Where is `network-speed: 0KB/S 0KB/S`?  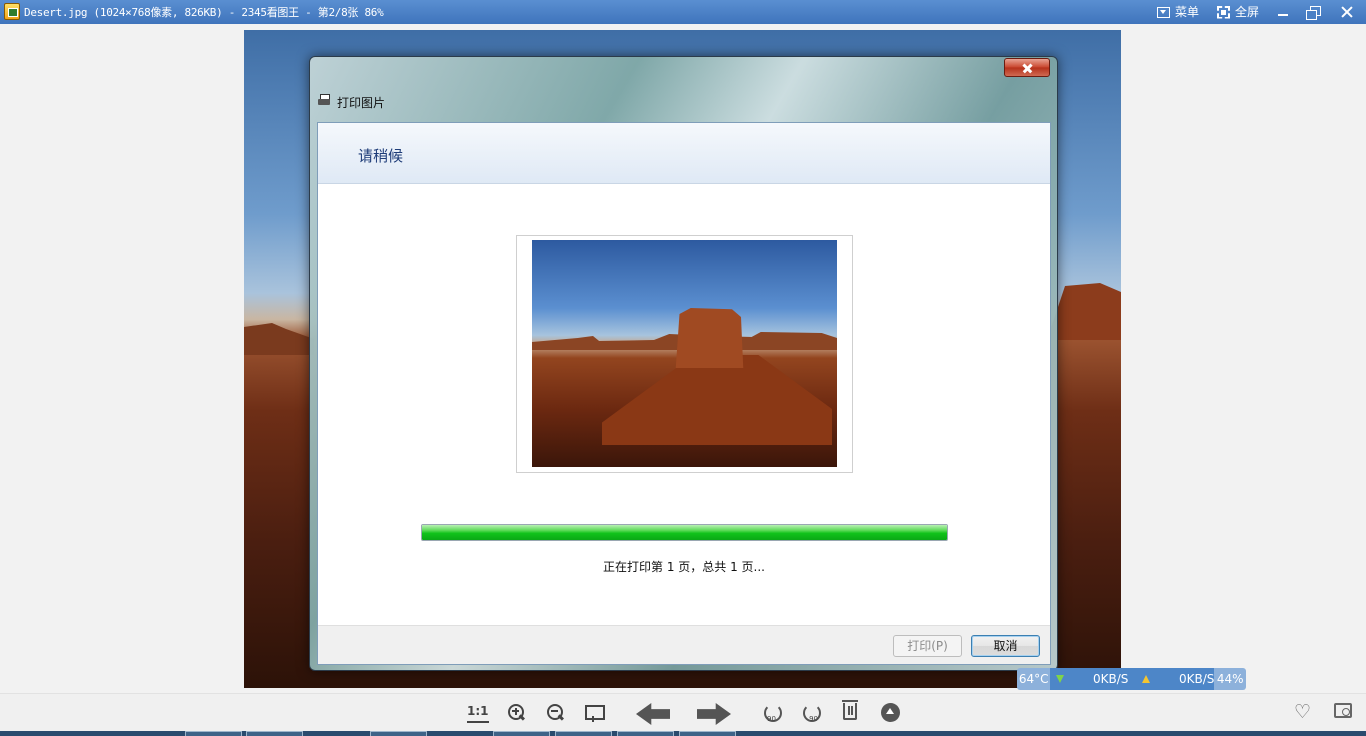 network-speed: 0KB/S 0KB/S is located at coordinates (1132, 679).